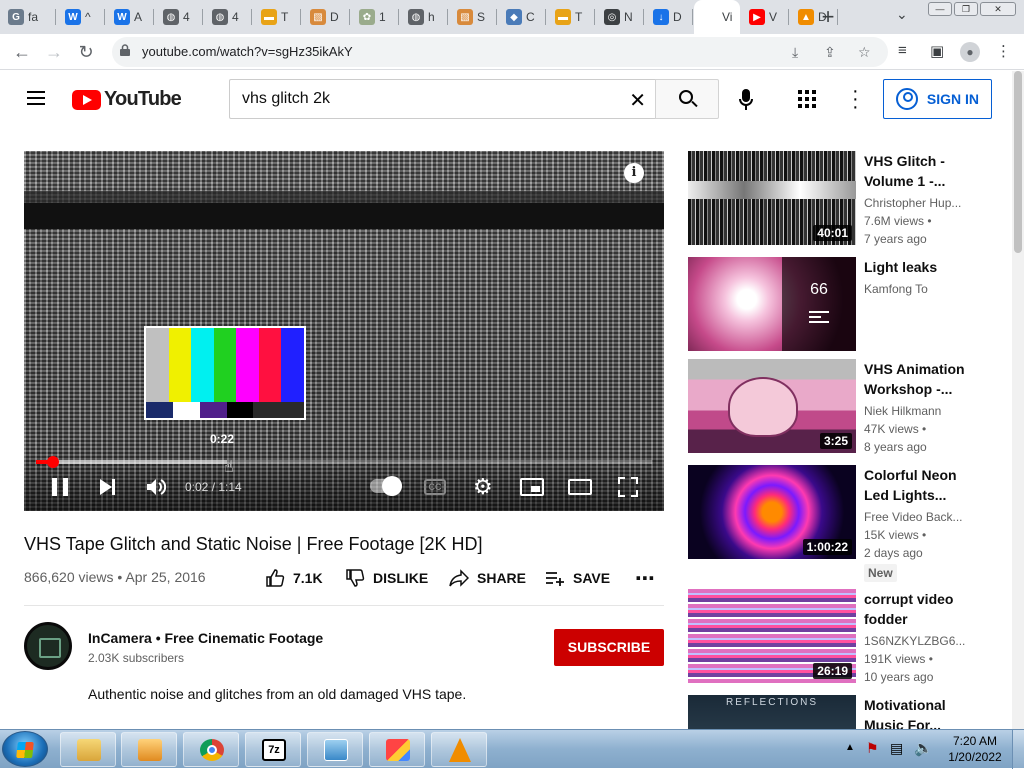 The height and width of the screenshot is (769, 1024). Describe the element at coordinates (628, 487) in the screenshot. I see `fullscreen-icon` at that location.